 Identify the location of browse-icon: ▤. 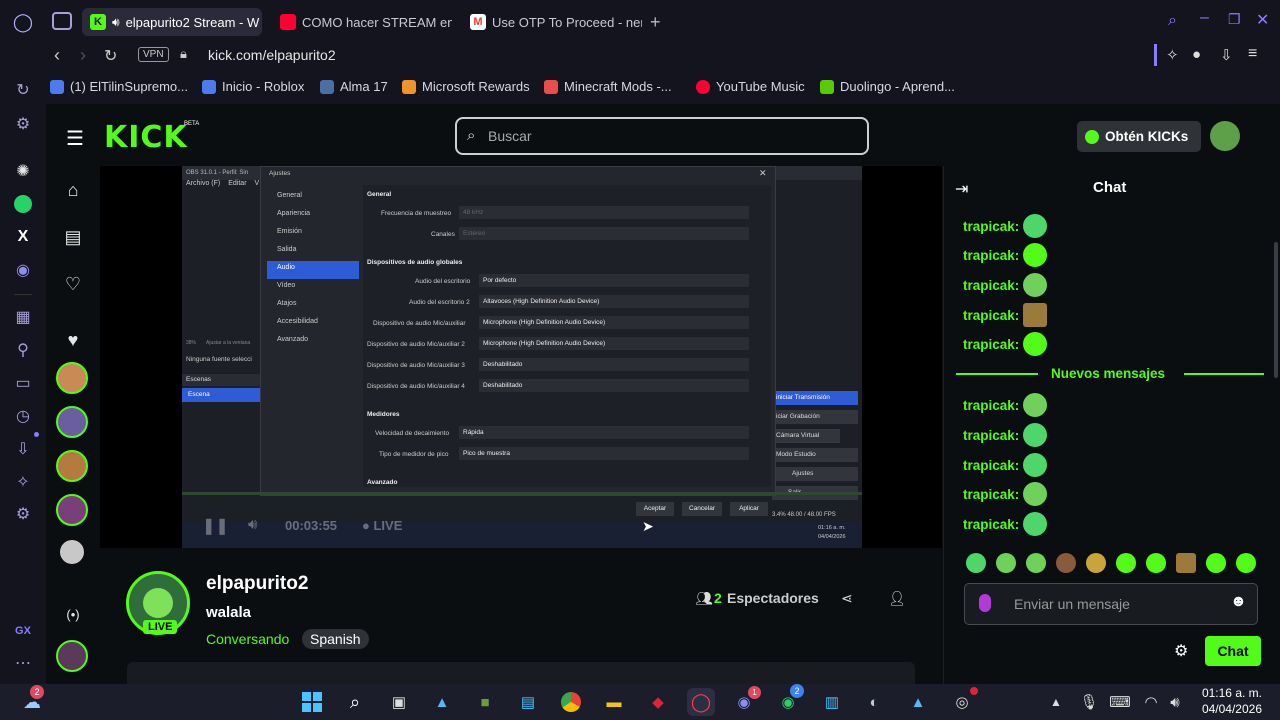
(73, 238).